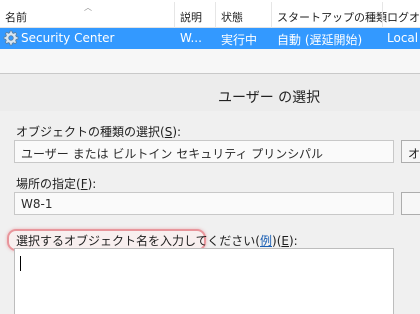  What do you see at coordinates (239, 40) in the screenshot?
I see `service-status: 実行中` at bounding box center [239, 40].